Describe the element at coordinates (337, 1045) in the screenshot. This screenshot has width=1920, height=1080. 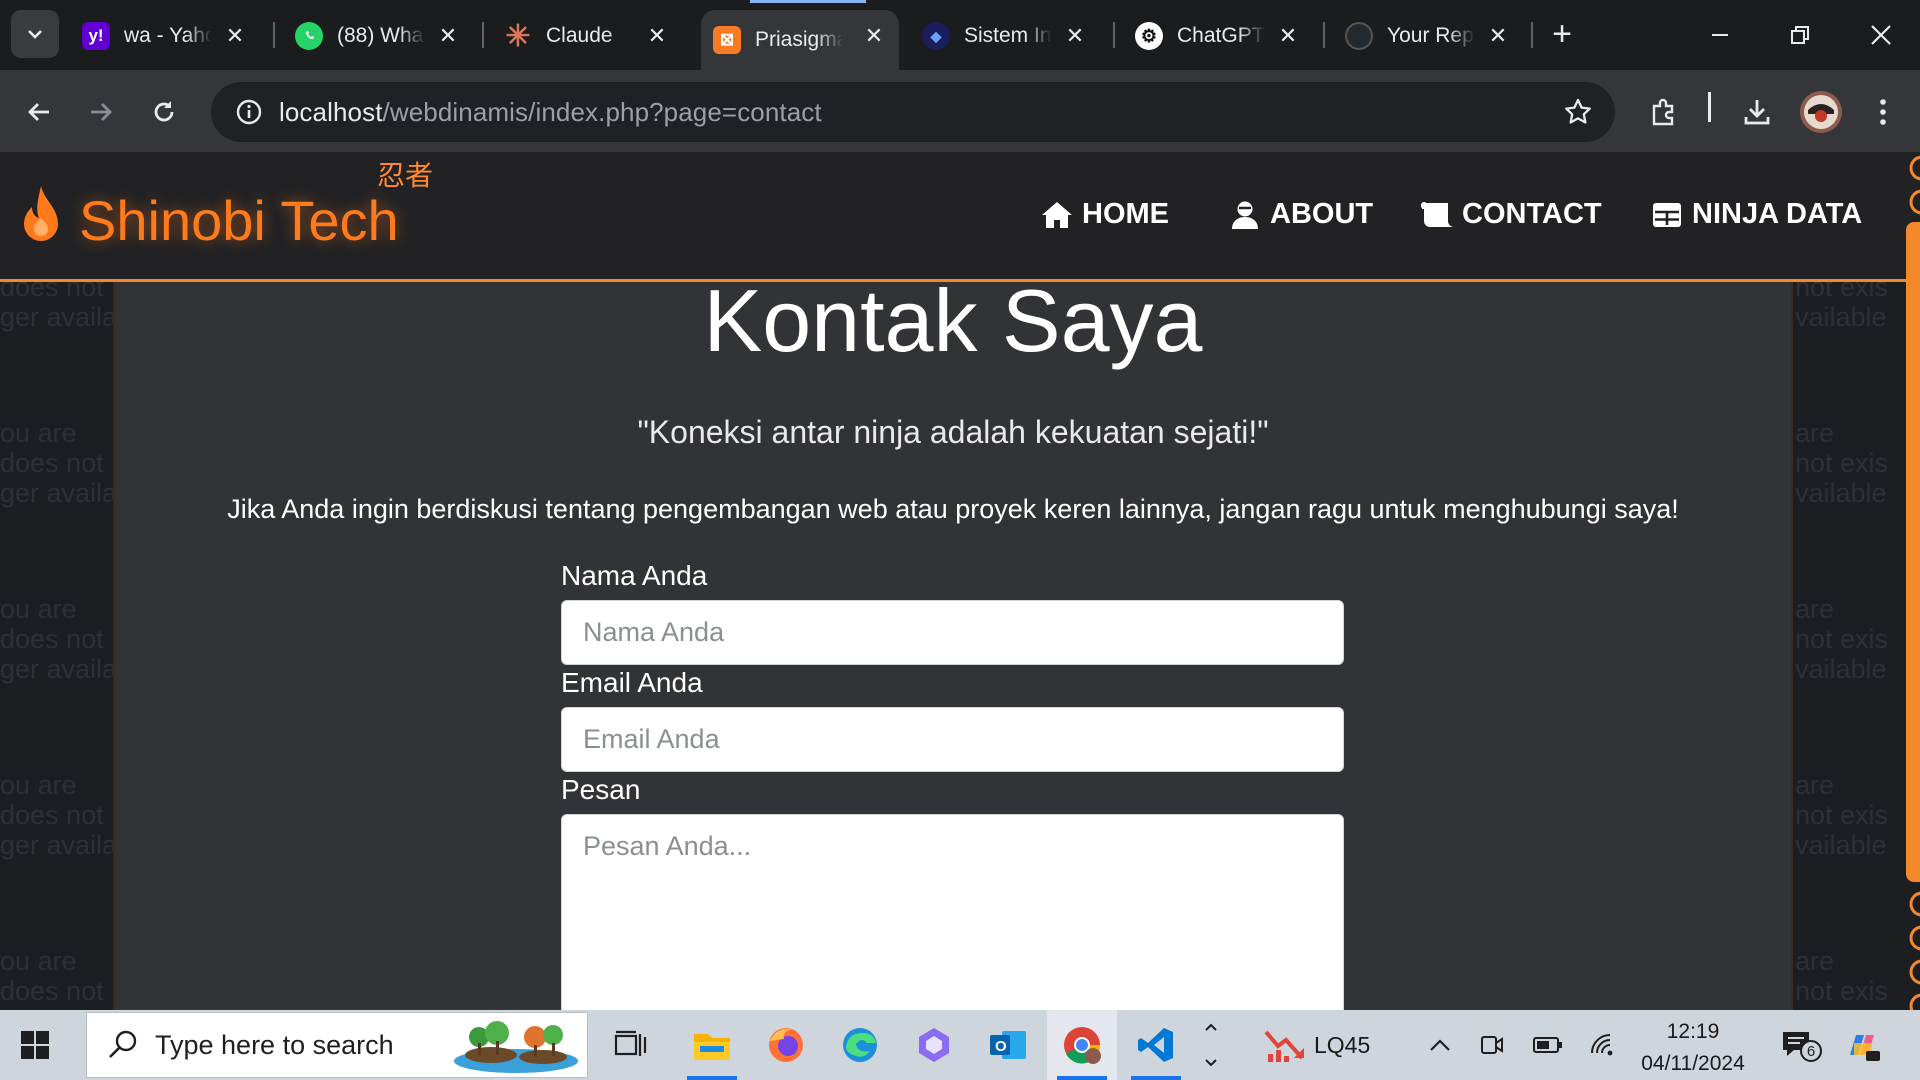
I see `taskbar-search-box: Type here to search` at that location.